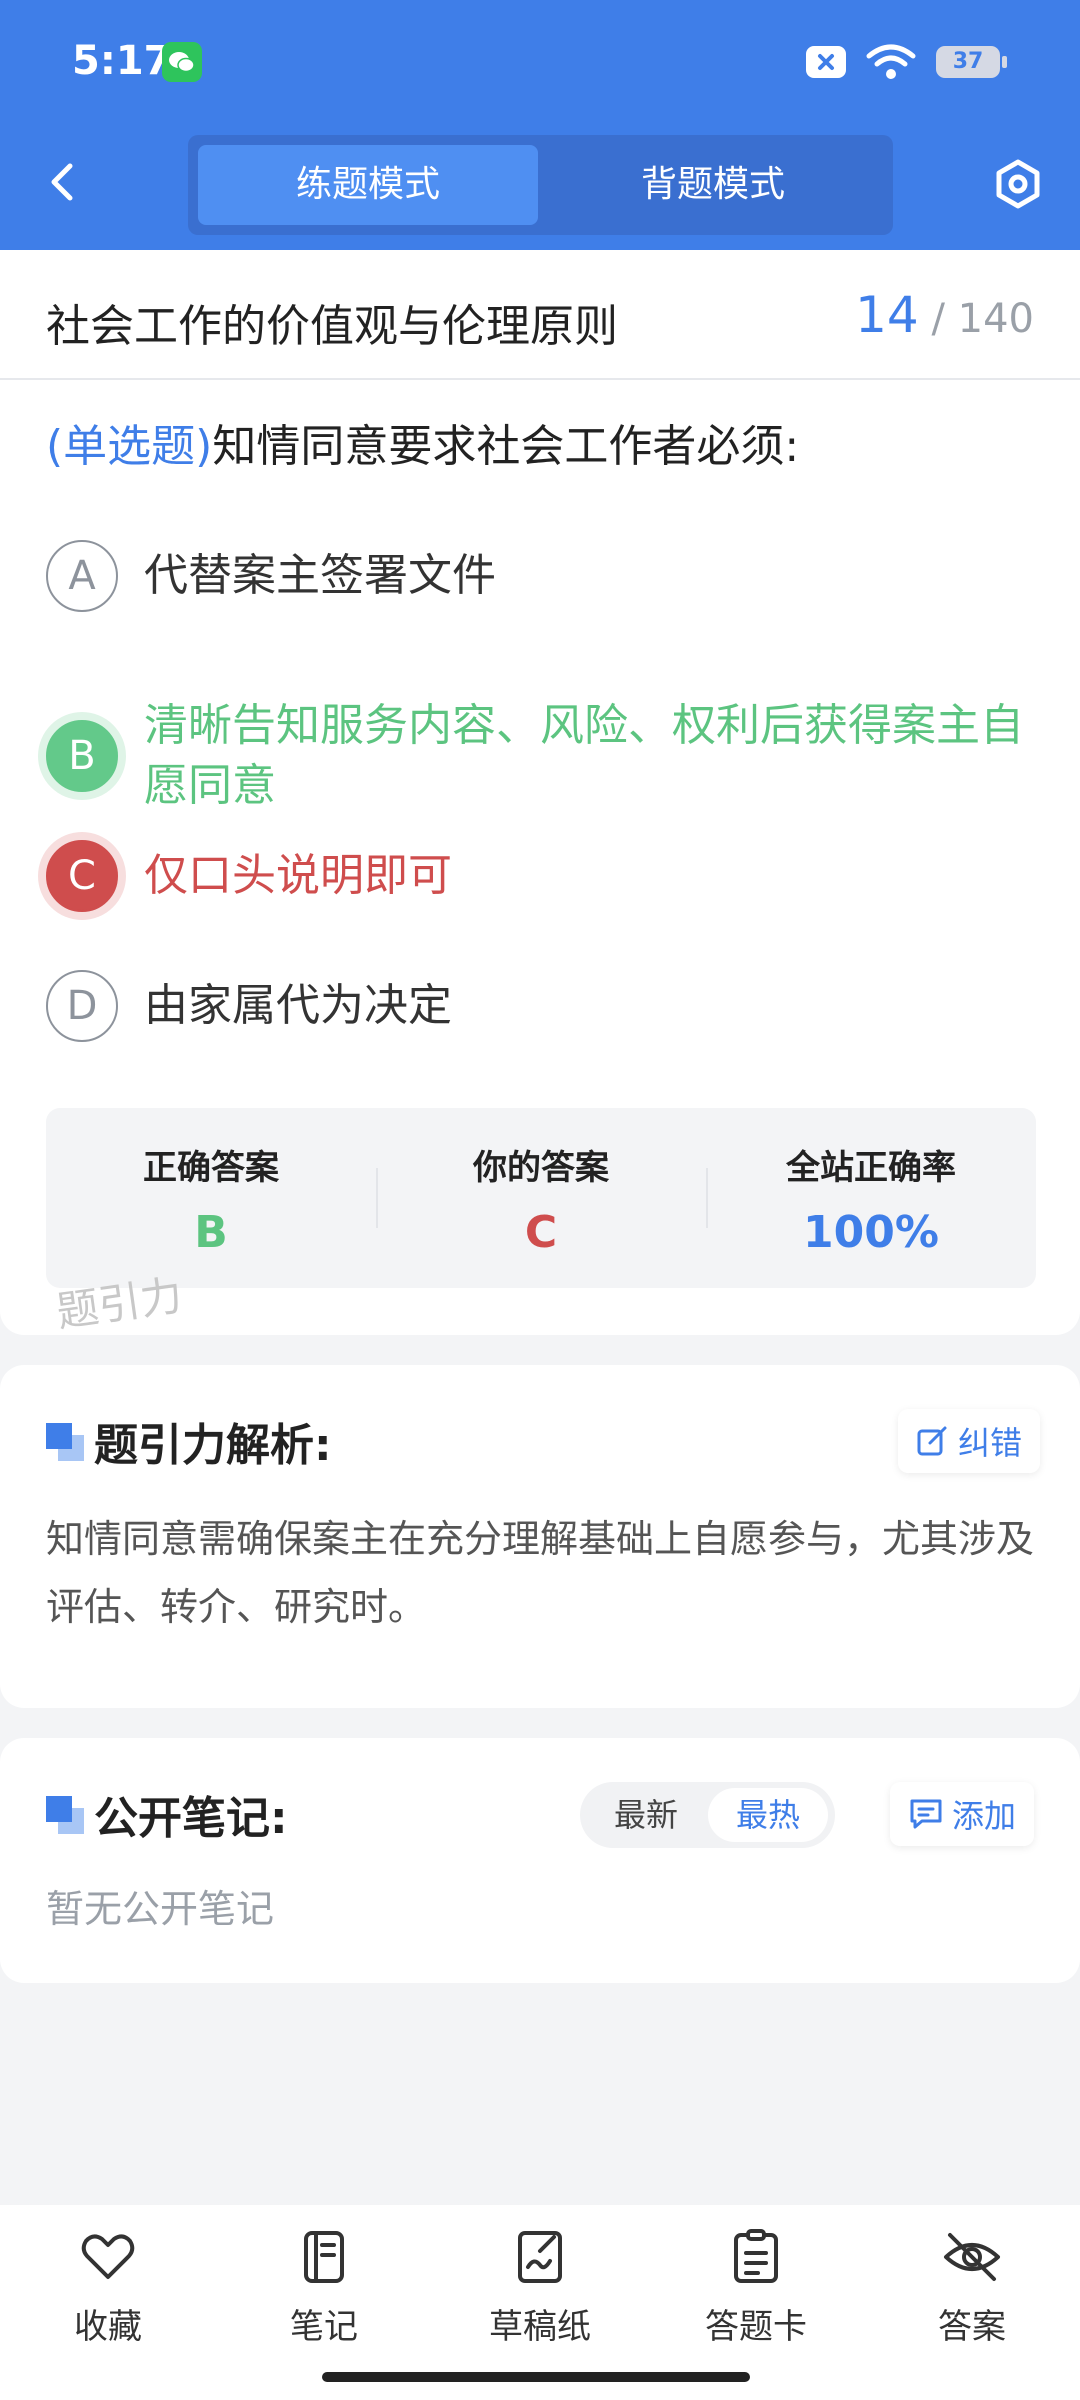 The width and height of the screenshot is (1080, 2400). I want to click on notes-sort-switch: 最新 最热, so click(707, 1815).